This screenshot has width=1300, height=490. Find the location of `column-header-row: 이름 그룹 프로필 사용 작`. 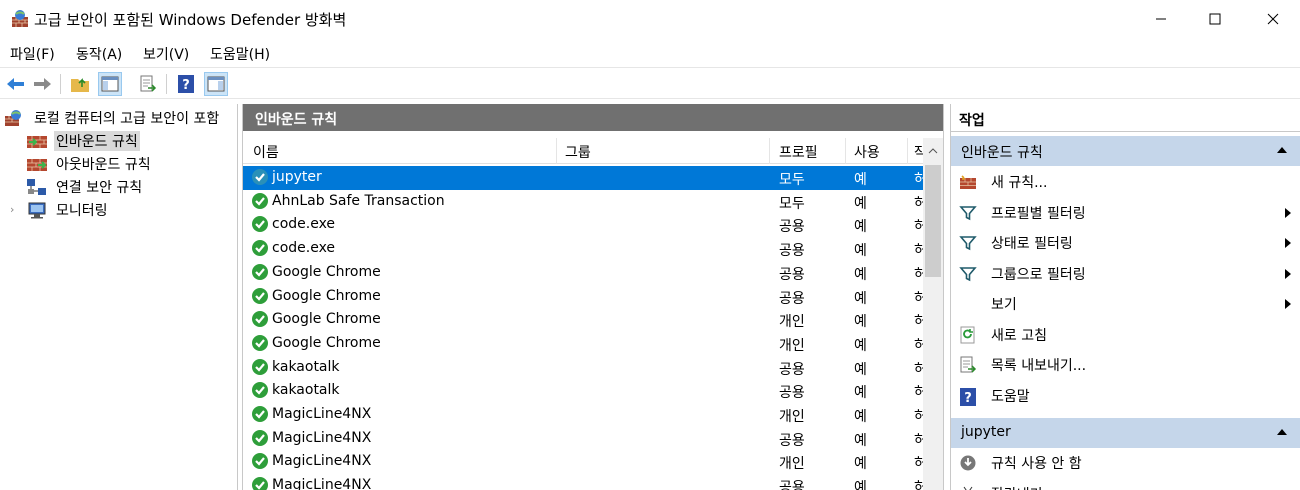

column-header-row: 이름 그룹 프로필 사용 작 is located at coordinates (585, 151).